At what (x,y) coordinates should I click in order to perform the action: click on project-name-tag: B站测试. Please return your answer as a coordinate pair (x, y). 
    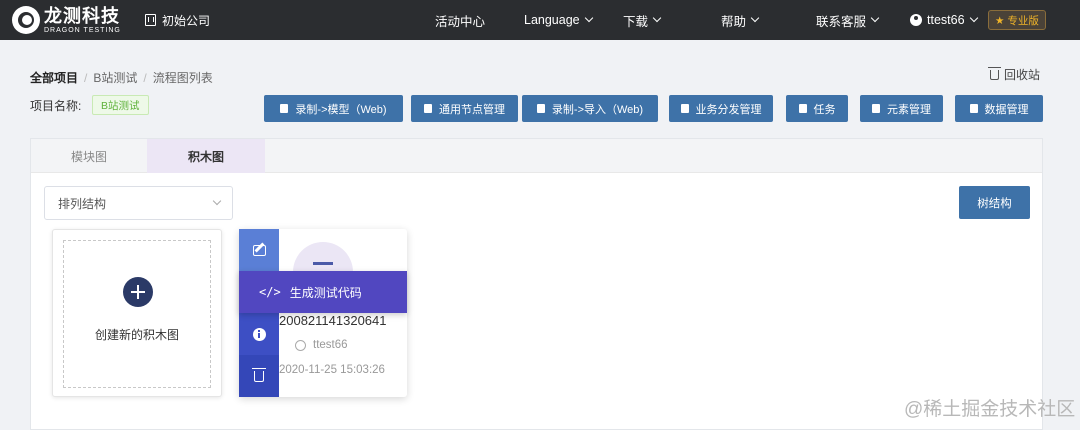
    Looking at the image, I should click on (120, 105).